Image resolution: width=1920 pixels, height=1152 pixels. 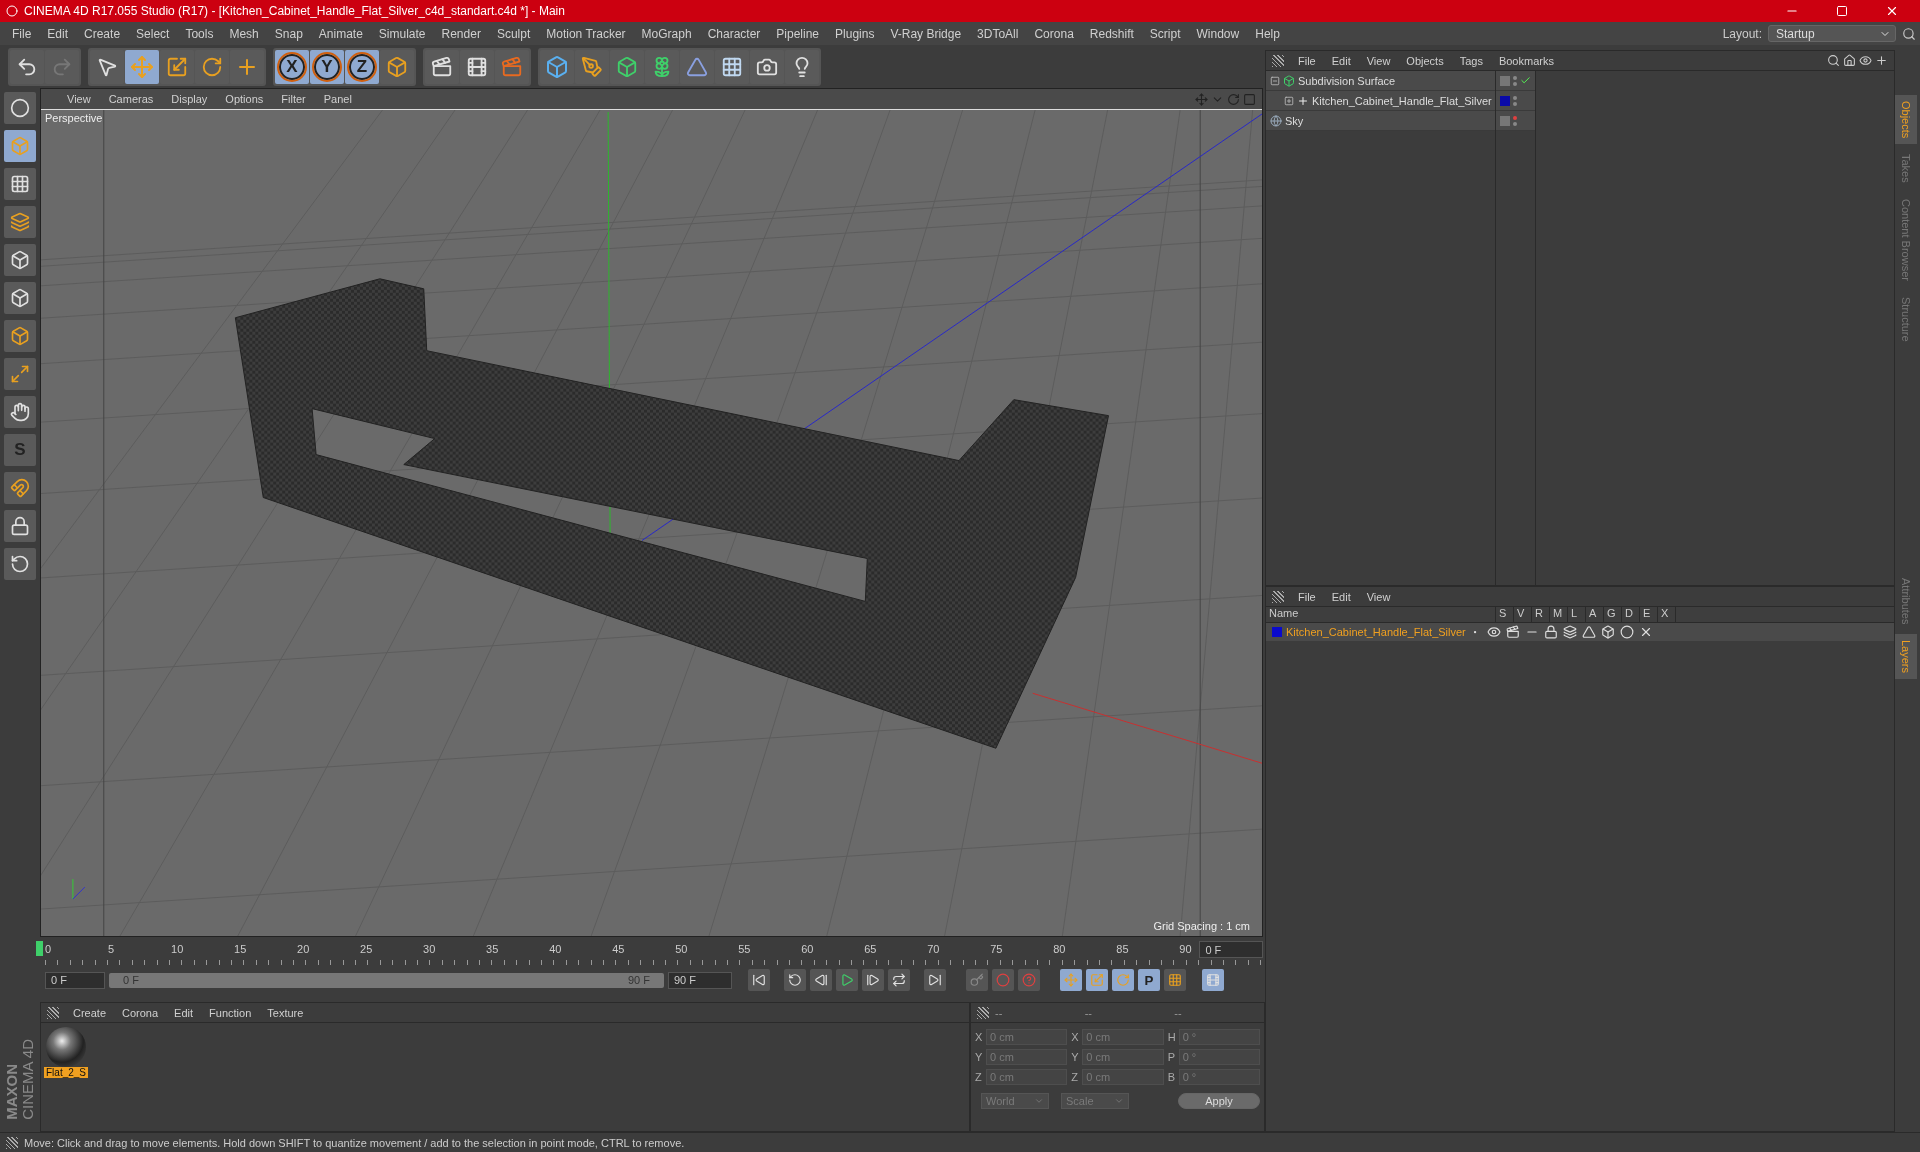 I want to click on enabled-check-icon, so click(x=1525, y=80).